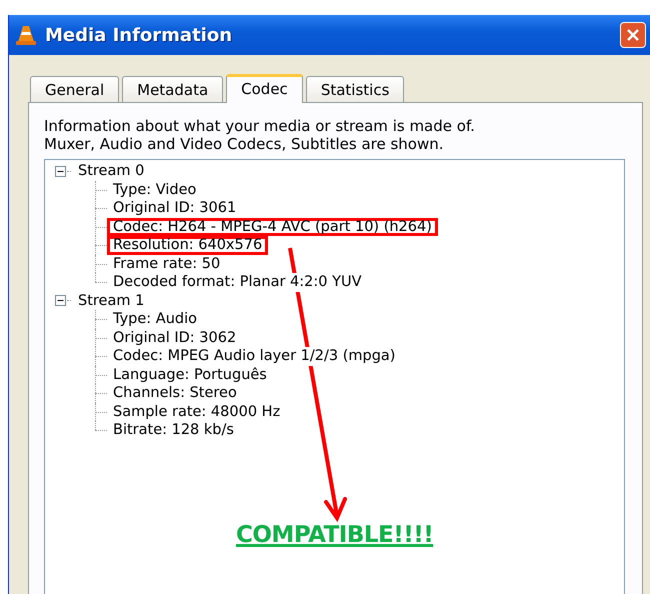 This screenshot has height=594, width=650. Describe the element at coordinates (355, 89) in the screenshot. I see `tab: Statistics` at that location.